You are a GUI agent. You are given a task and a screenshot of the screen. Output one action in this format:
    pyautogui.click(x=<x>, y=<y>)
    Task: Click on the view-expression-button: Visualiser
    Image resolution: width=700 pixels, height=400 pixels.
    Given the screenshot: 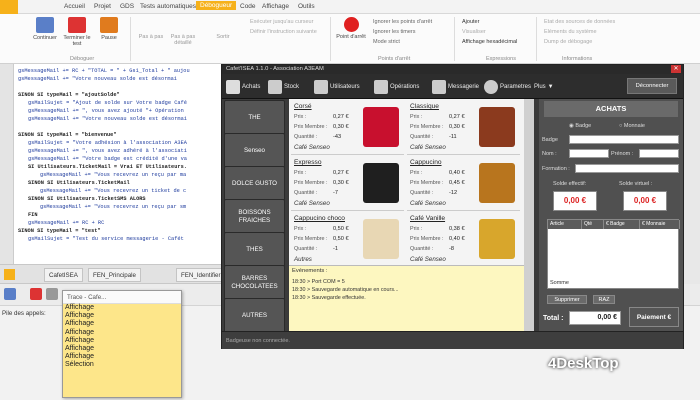 What is the action you would take?
    pyautogui.click(x=474, y=32)
    